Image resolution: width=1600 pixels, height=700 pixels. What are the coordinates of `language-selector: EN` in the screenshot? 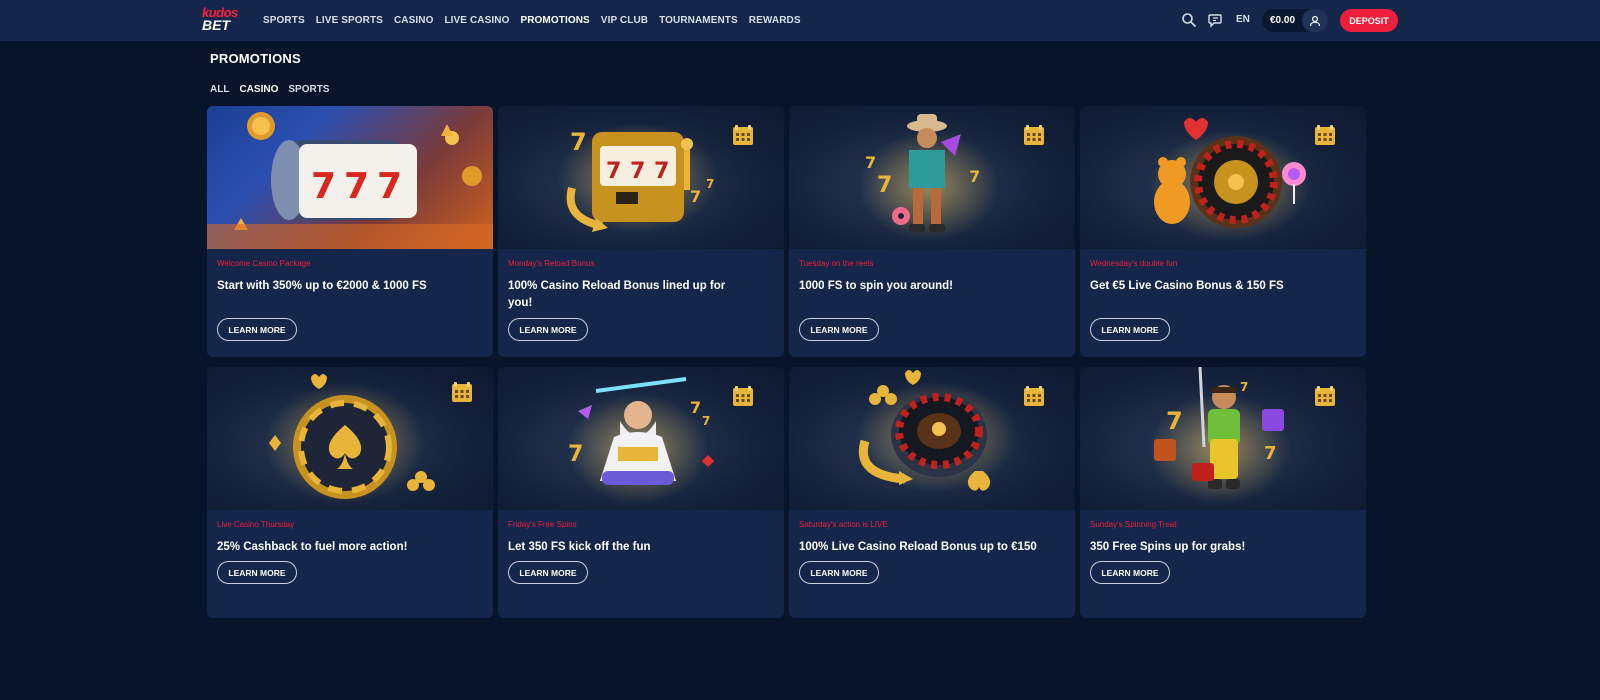 It's located at (1243, 19).